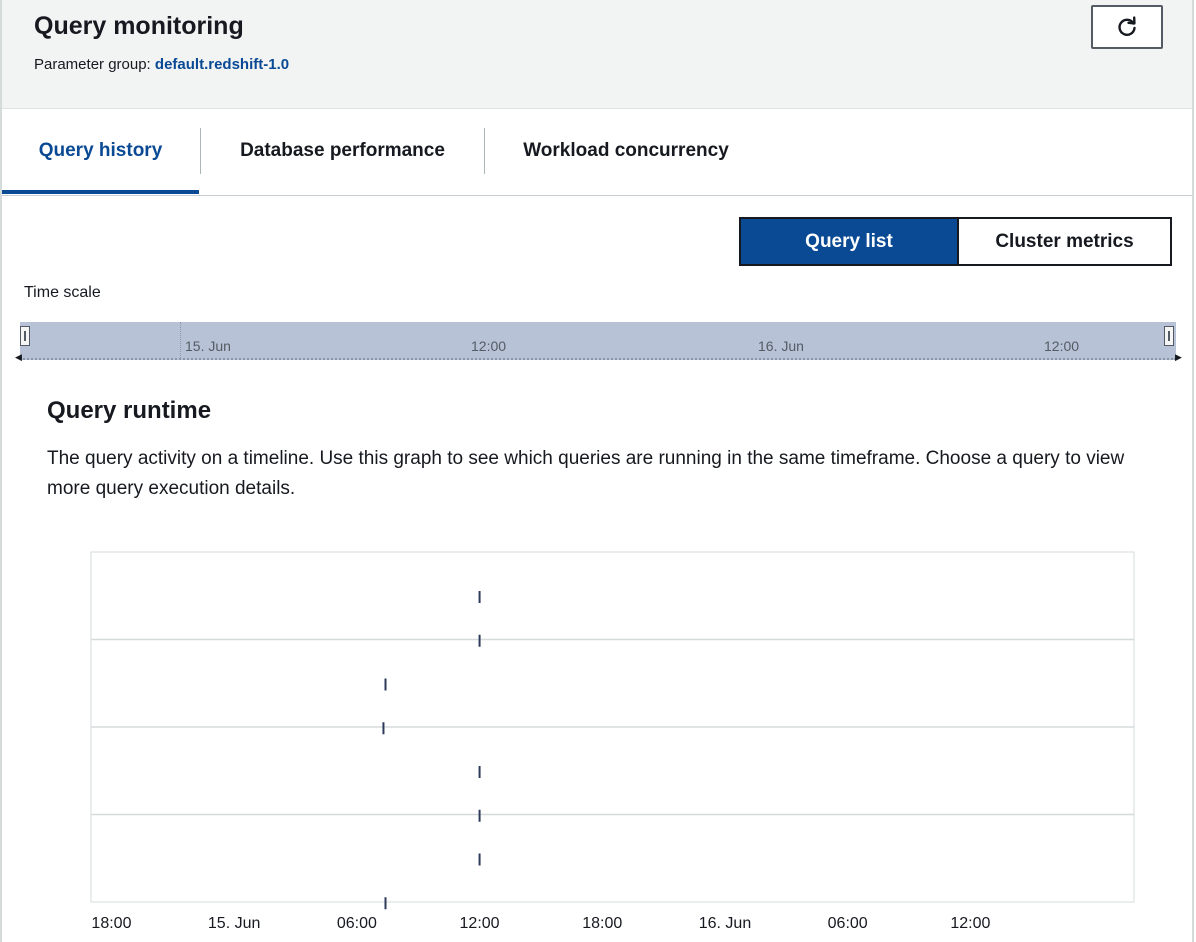 The width and height of the screenshot is (1196, 942). I want to click on navigator-tick: 16. Jun, so click(781, 346).